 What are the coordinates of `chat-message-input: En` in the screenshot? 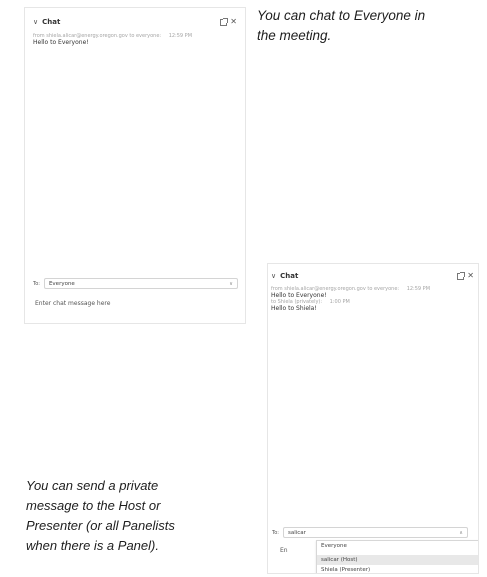 It's located at (284, 550).